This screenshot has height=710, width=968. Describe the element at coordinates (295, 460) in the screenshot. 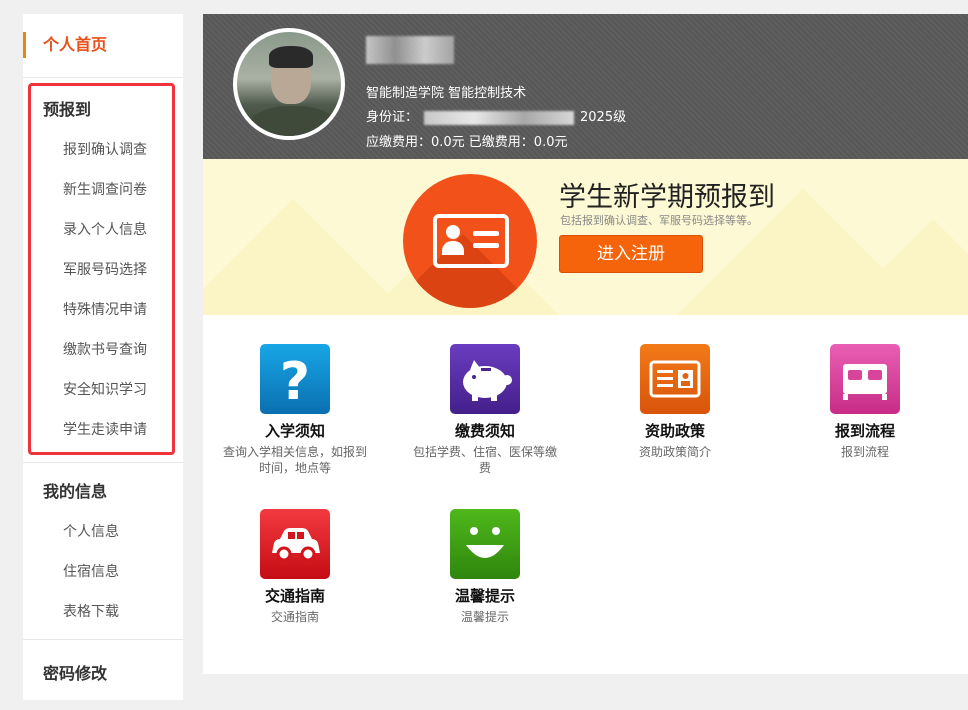

I see `tile-desc: 查询入学相关信息，如报到时间，地点等` at that location.